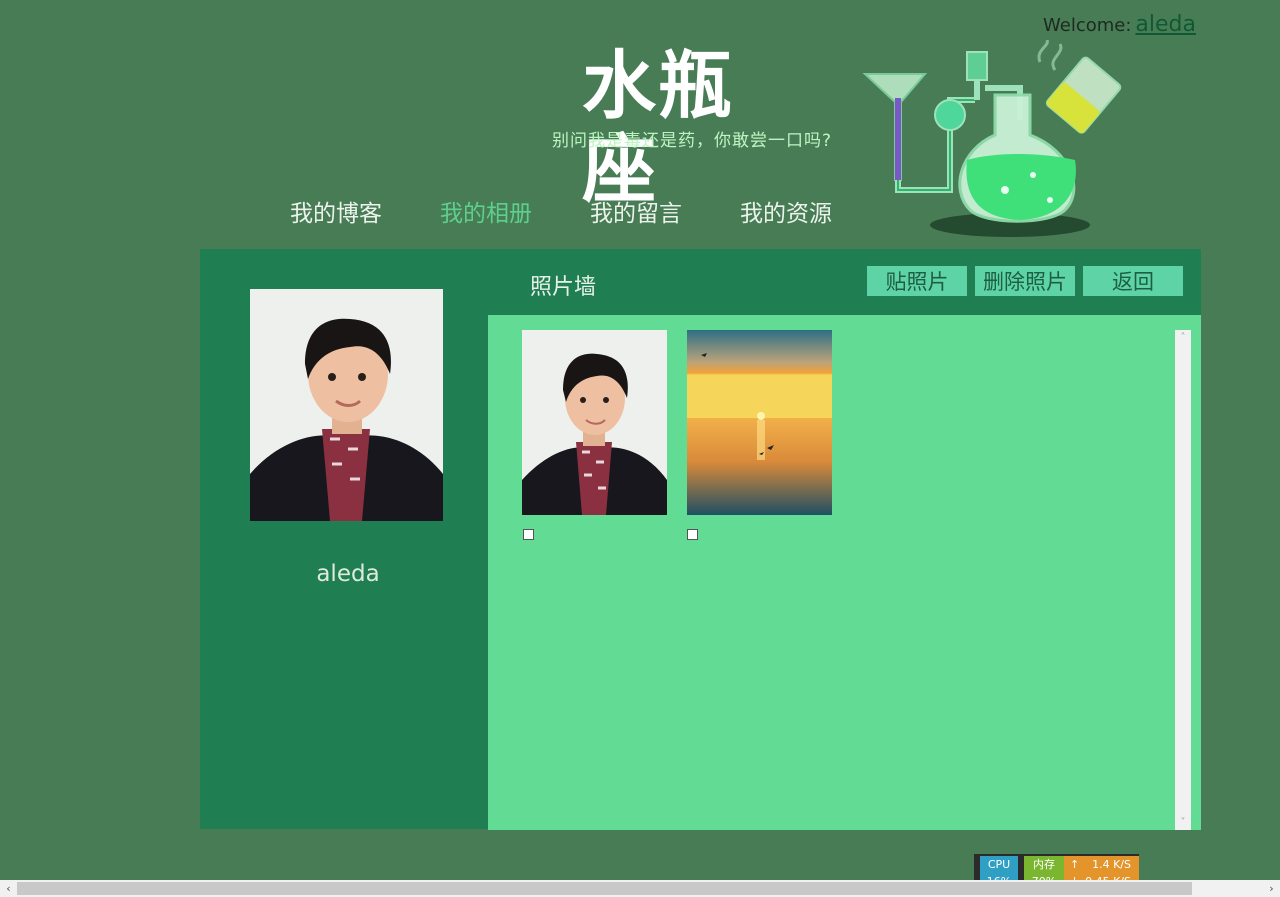  I want to click on nav-blog: 我的博客, so click(365, 211).